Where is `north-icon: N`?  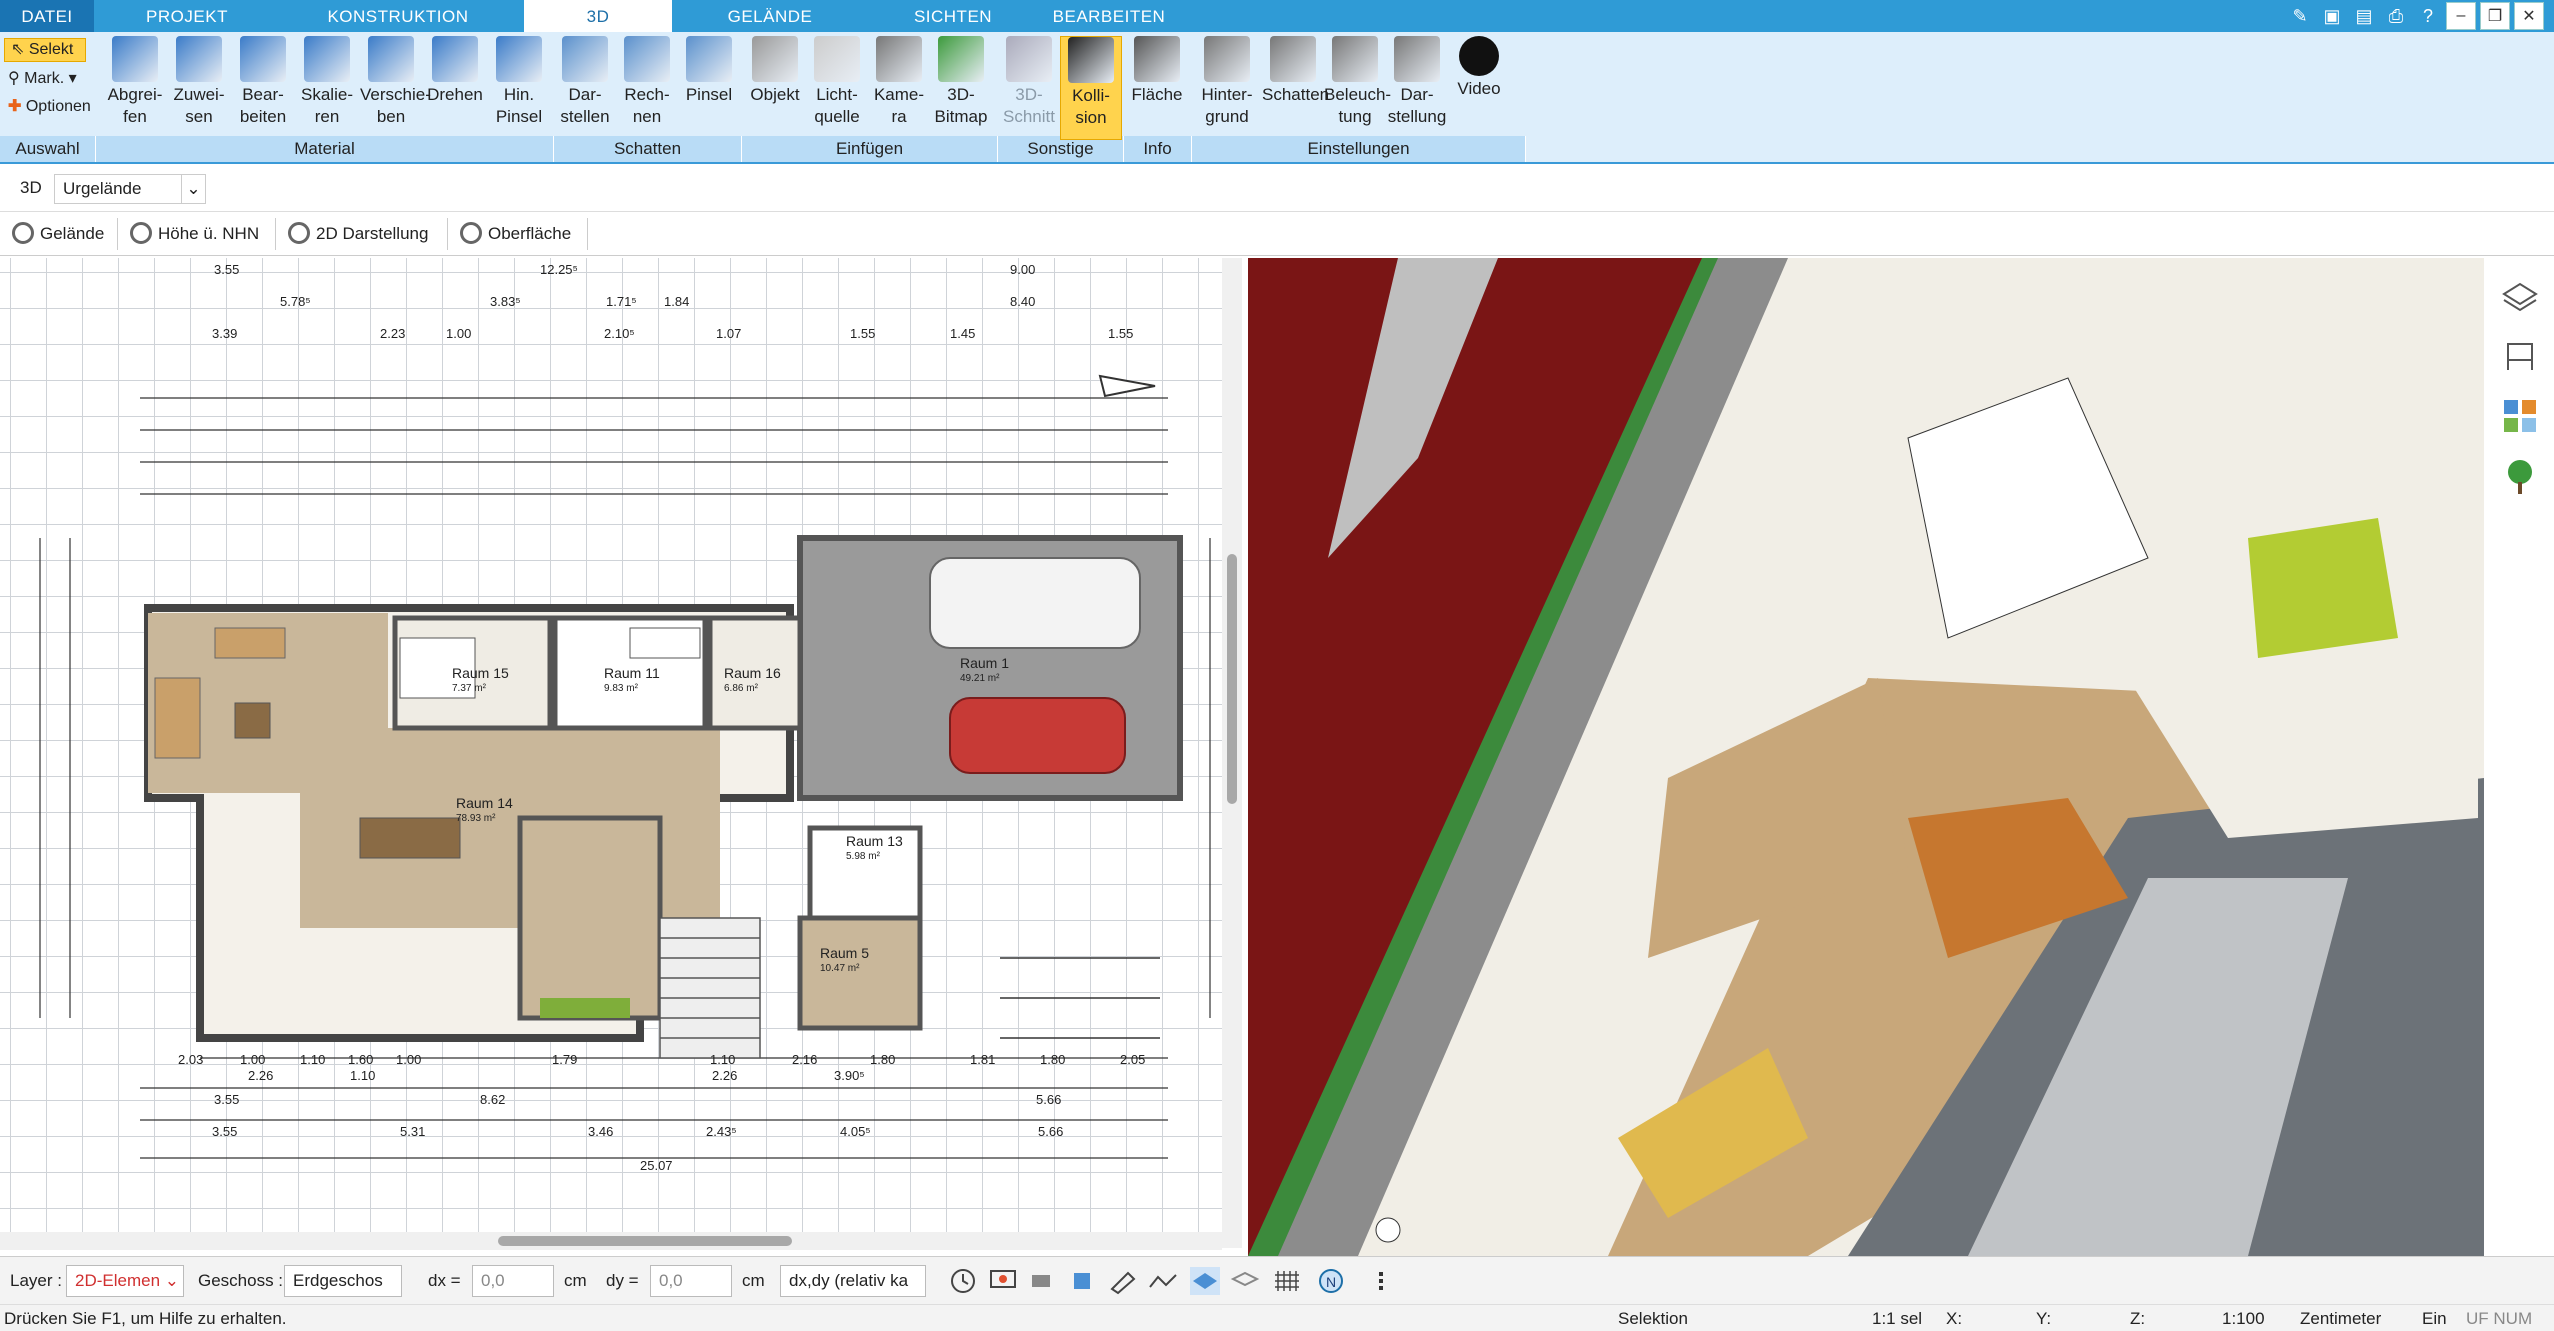 north-icon: N is located at coordinates (1331, 1281).